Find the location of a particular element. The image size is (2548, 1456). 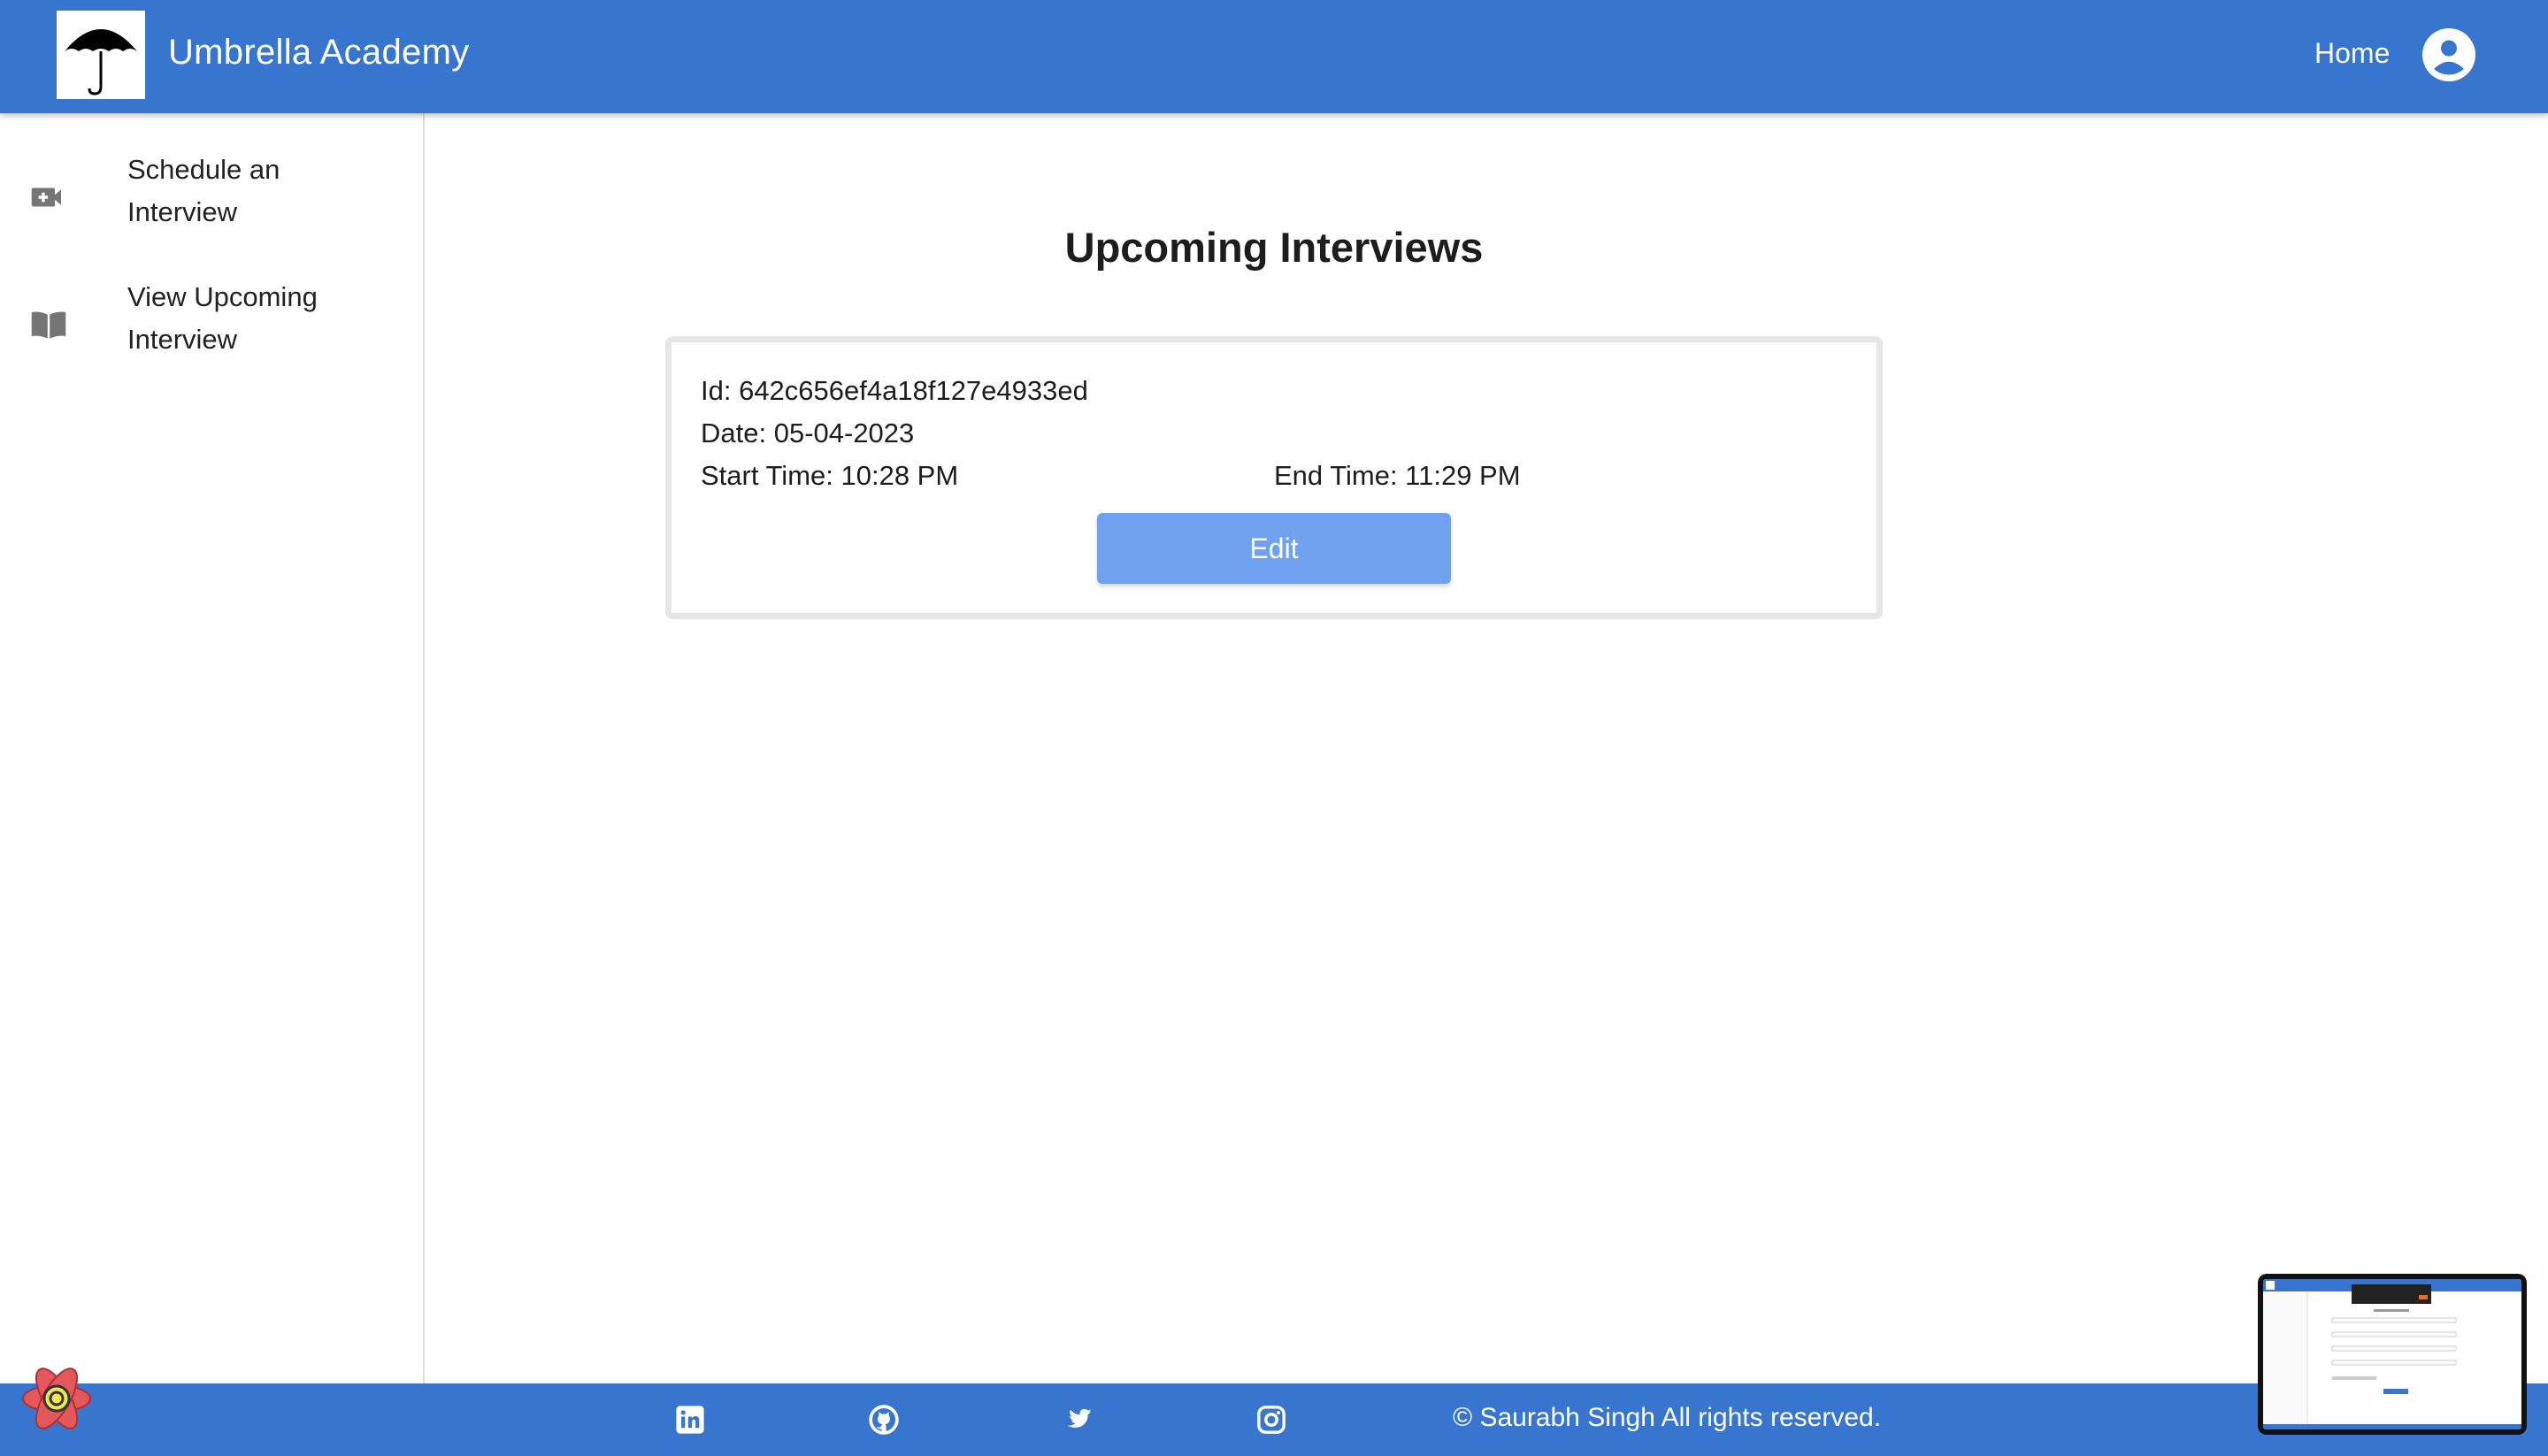

page-title: Upcoming Interviews is located at coordinates (1274, 247).